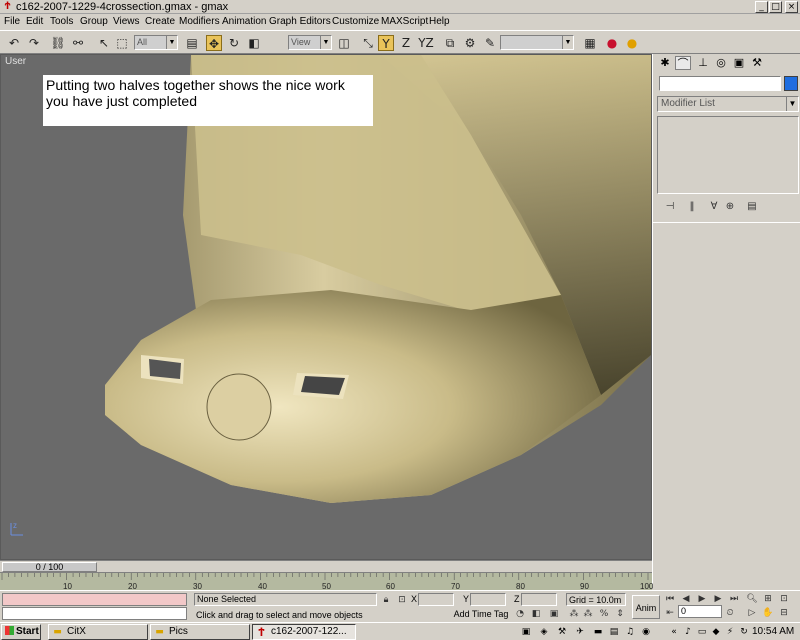  I want to click on menu-customize: Customize, so click(355, 22).